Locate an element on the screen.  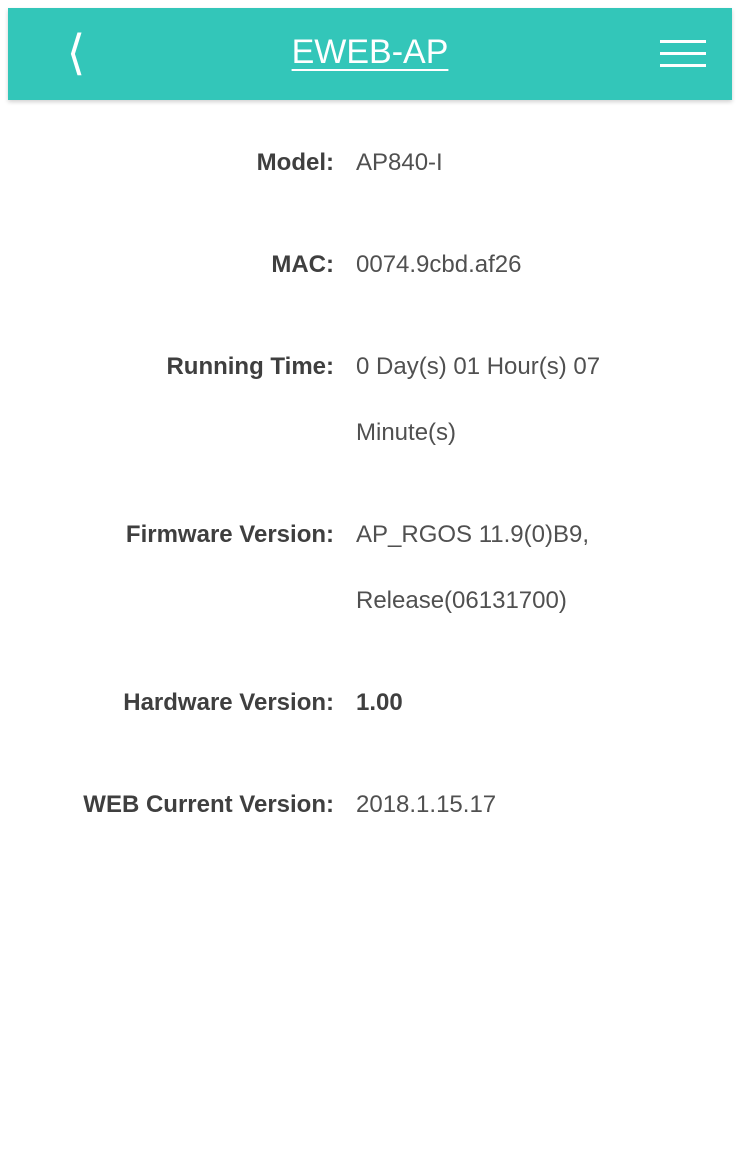
mac-label: MAC: is located at coordinates (302, 264).